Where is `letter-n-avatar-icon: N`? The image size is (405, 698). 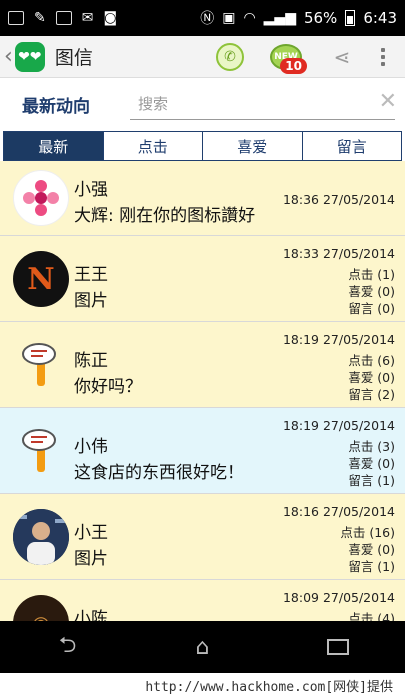
letter-n-avatar-icon: N is located at coordinates (41, 279).